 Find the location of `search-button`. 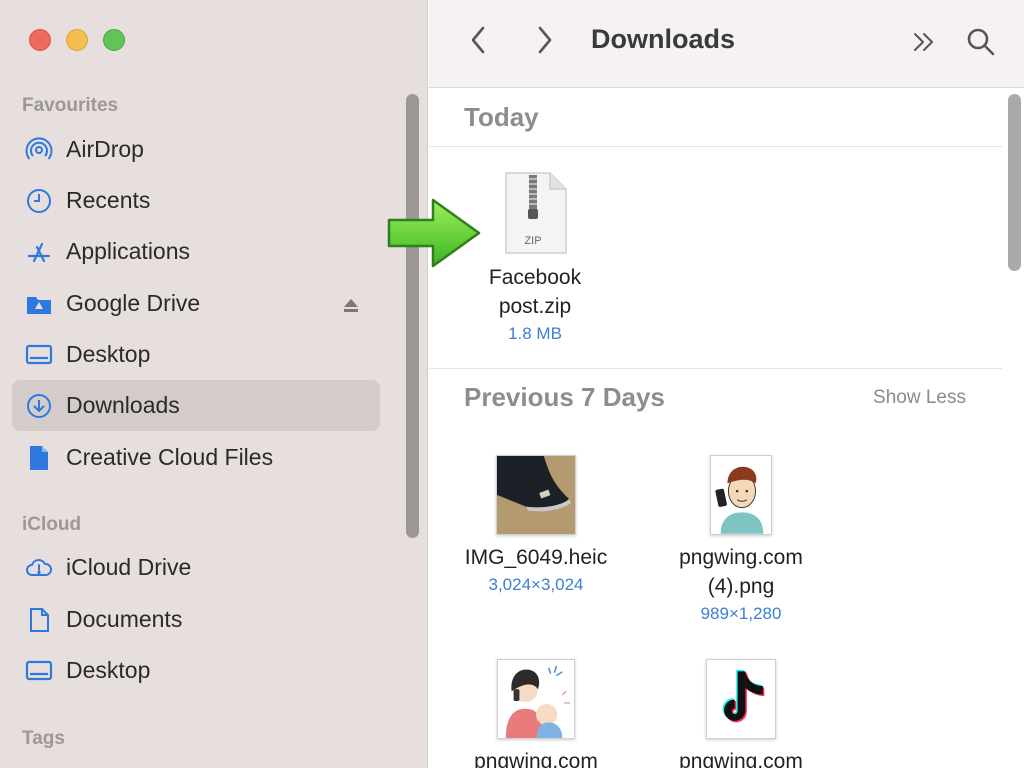

search-button is located at coordinates (981, 42).